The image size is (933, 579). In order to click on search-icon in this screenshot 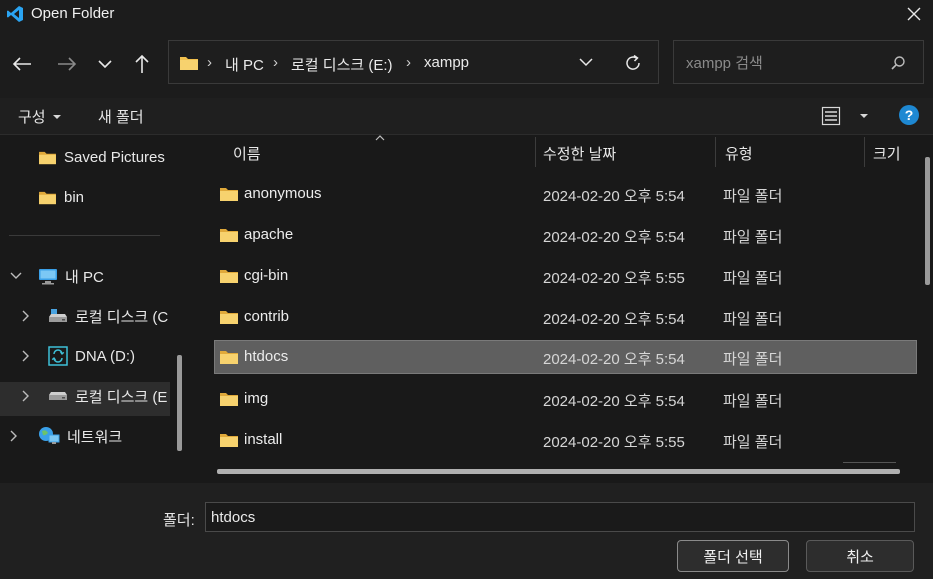, I will do `click(898, 63)`.